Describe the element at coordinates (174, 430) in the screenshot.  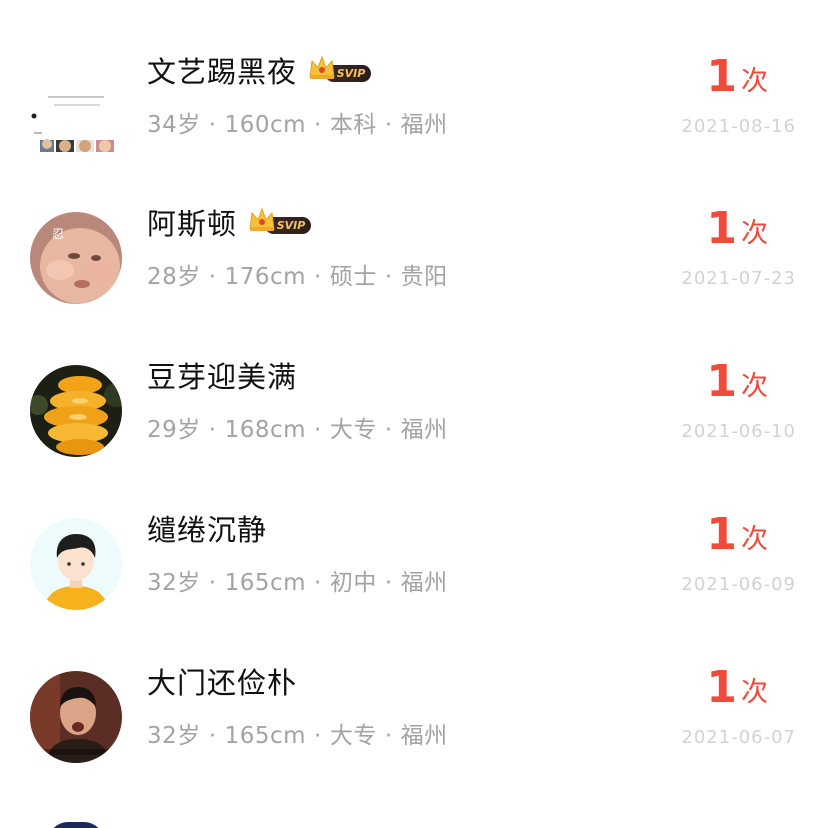
I see `age: 29岁` at that location.